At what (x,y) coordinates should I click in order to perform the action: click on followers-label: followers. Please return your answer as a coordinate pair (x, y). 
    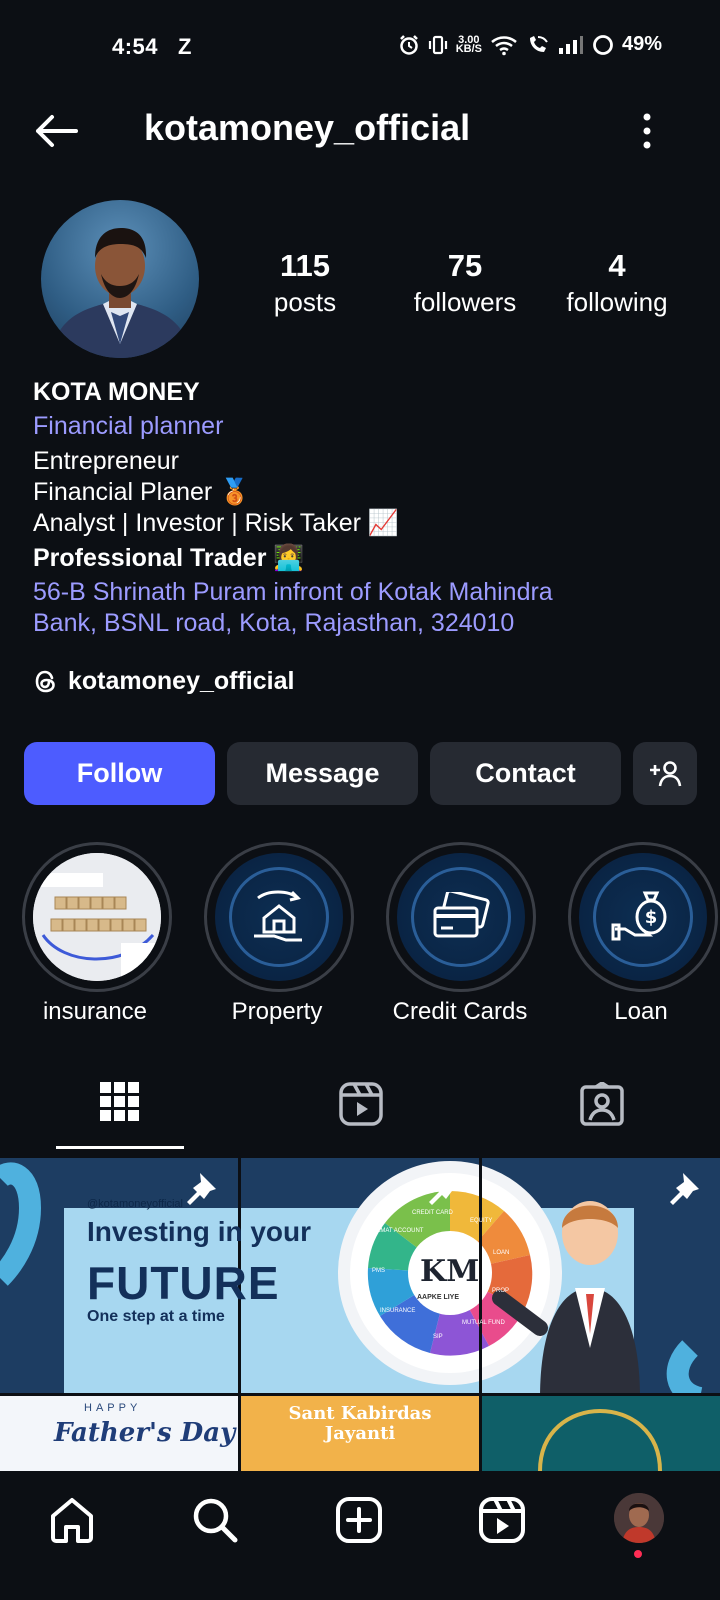
    Looking at the image, I should click on (465, 302).